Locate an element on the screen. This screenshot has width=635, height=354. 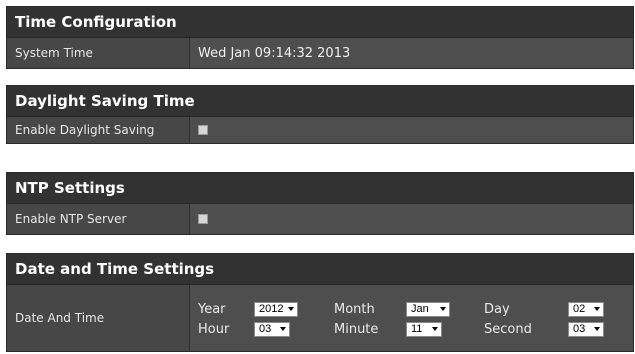
system-time-row: System Time Wed Jan 09:14:32 2013 is located at coordinates (320, 53).